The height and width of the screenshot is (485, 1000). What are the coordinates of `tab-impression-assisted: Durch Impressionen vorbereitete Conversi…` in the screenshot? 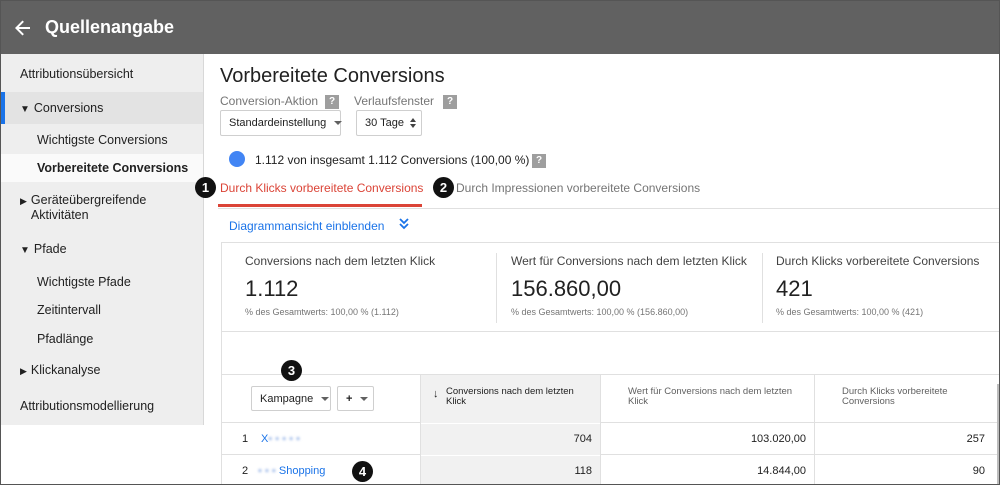 It's located at (578, 188).